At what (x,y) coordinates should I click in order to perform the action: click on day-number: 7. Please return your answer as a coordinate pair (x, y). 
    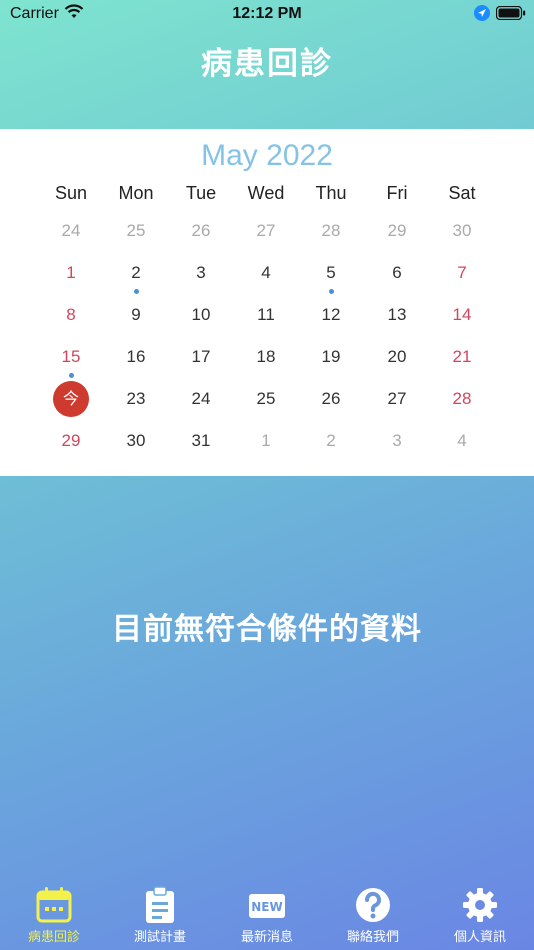
    Looking at the image, I should click on (462, 272).